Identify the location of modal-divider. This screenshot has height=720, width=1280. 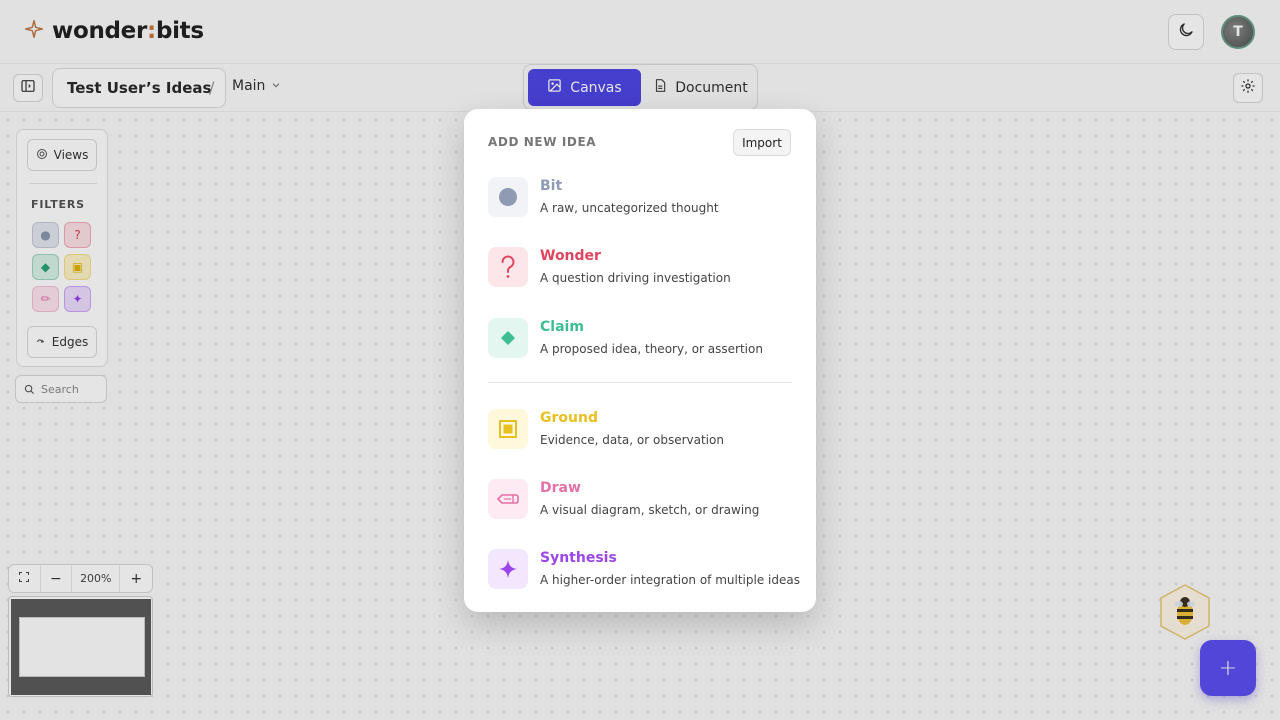
(640, 382).